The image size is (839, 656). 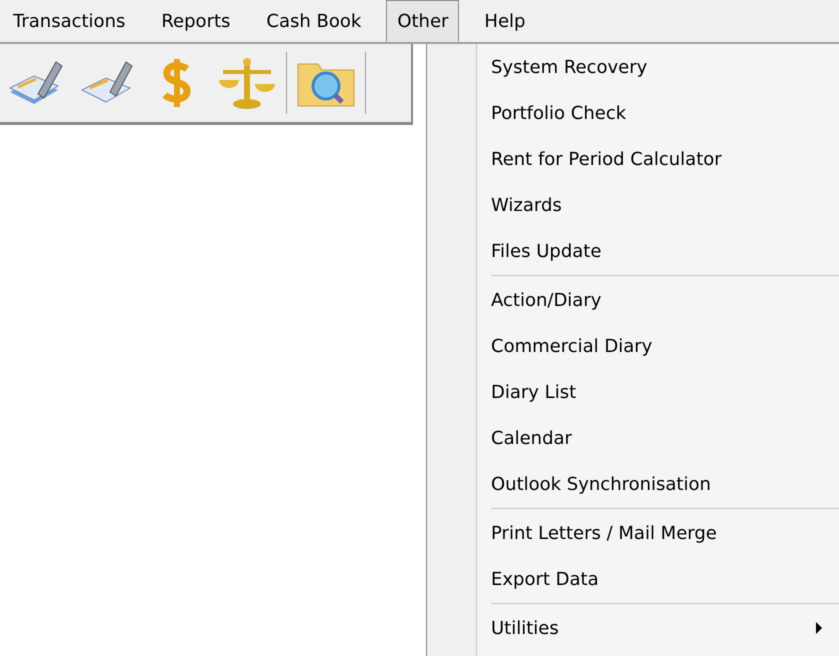 What do you see at coordinates (658, 438) in the screenshot?
I see `menu-entry: Calendar` at bounding box center [658, 438].